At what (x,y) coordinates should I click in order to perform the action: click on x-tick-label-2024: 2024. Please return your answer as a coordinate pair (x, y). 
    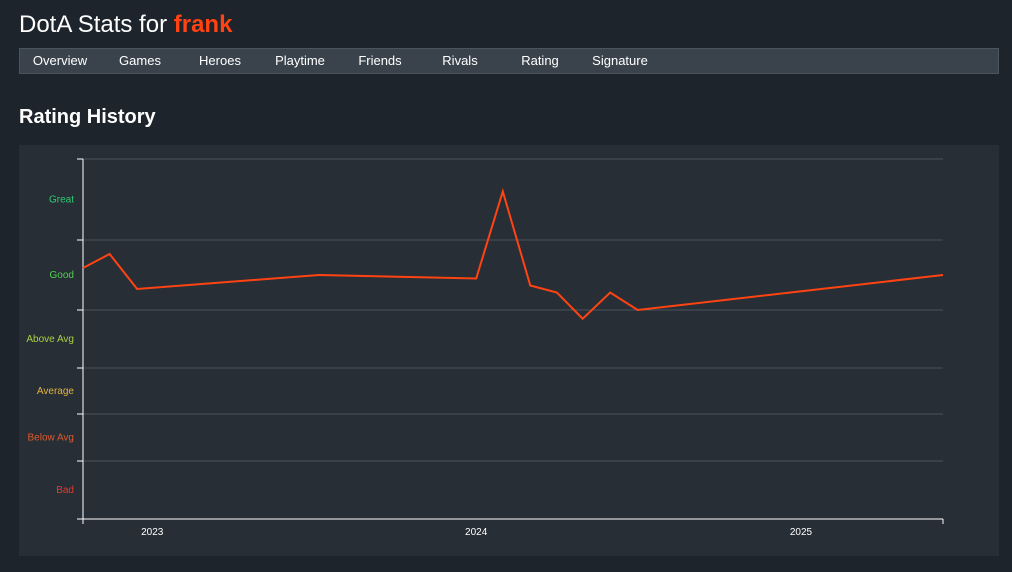
    Looking at the image, I should click on (476, 532).